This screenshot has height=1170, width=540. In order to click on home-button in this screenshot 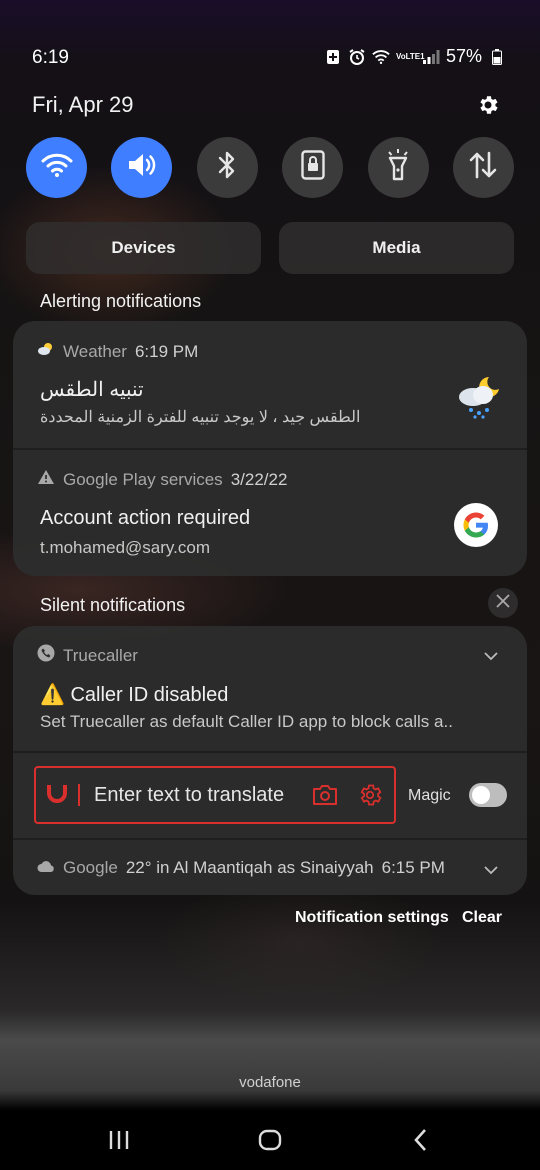, I will do `click(270, 1142)`.